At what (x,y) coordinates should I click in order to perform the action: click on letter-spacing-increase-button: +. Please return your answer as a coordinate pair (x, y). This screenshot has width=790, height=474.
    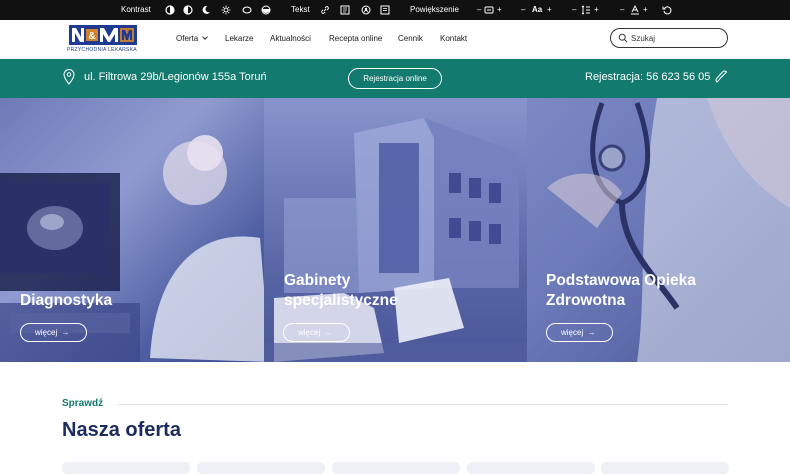
    Looking at the image, I should click on (645, 10).